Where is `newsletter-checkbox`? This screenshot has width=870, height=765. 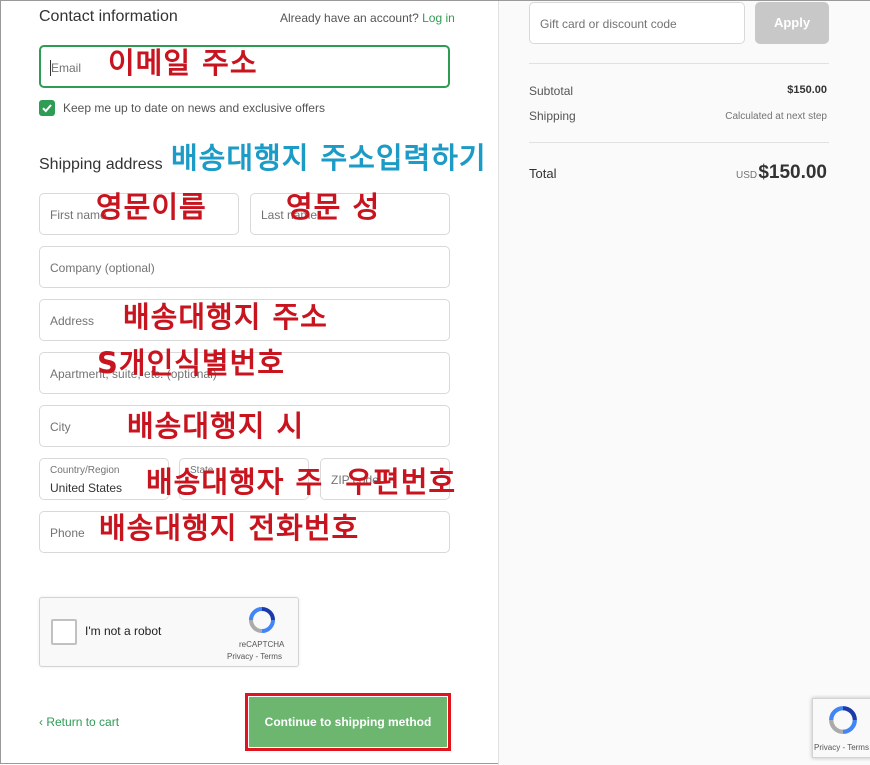 newsletter-checkbox is located at coordinates (47, 108).